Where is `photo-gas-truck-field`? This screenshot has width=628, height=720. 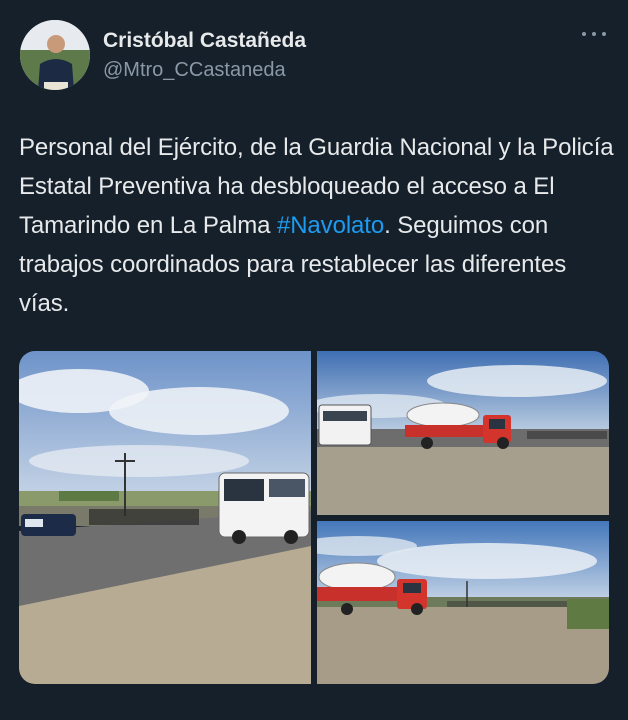
photo-gas-truck-field is located at coordinates (463, 602).